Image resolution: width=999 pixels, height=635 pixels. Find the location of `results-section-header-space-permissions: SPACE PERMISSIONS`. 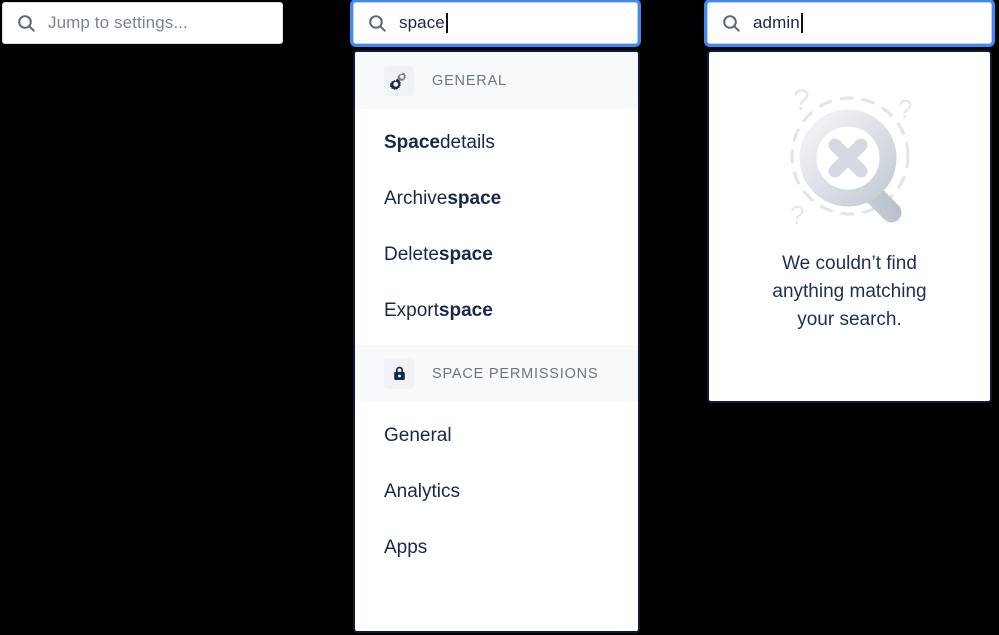

results-section-header-space-permissions: SPACE PERMISSIONS is located at coordinates (496, 373).